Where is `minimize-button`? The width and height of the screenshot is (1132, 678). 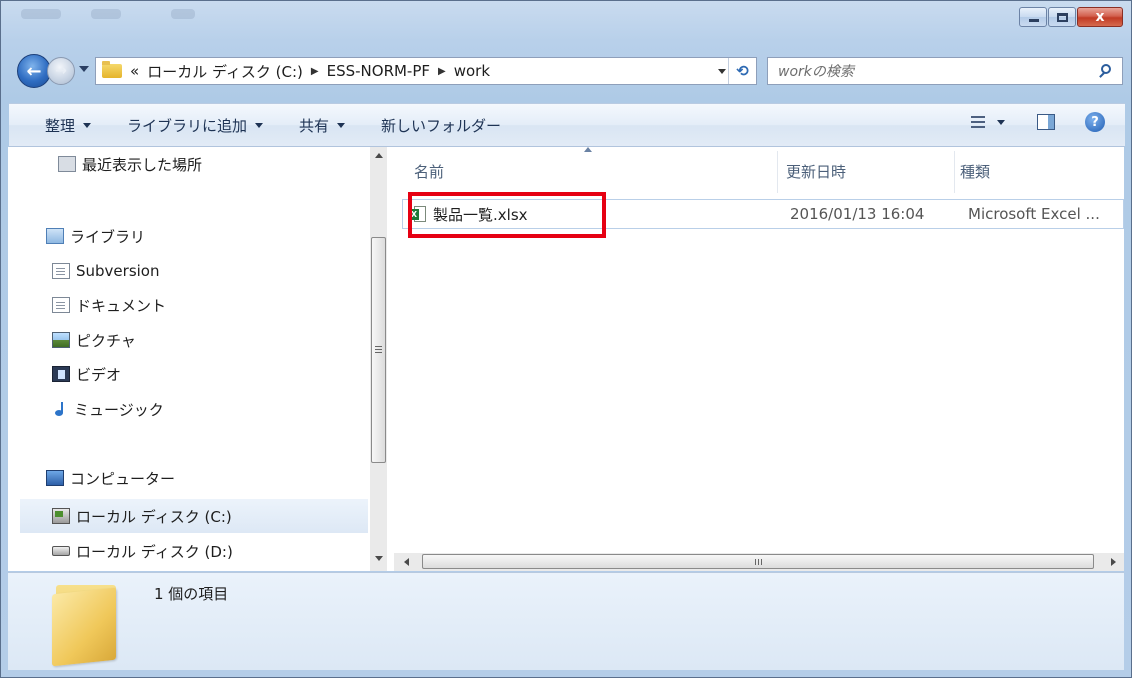 minimize-button is located at coordinates (1033, 17).